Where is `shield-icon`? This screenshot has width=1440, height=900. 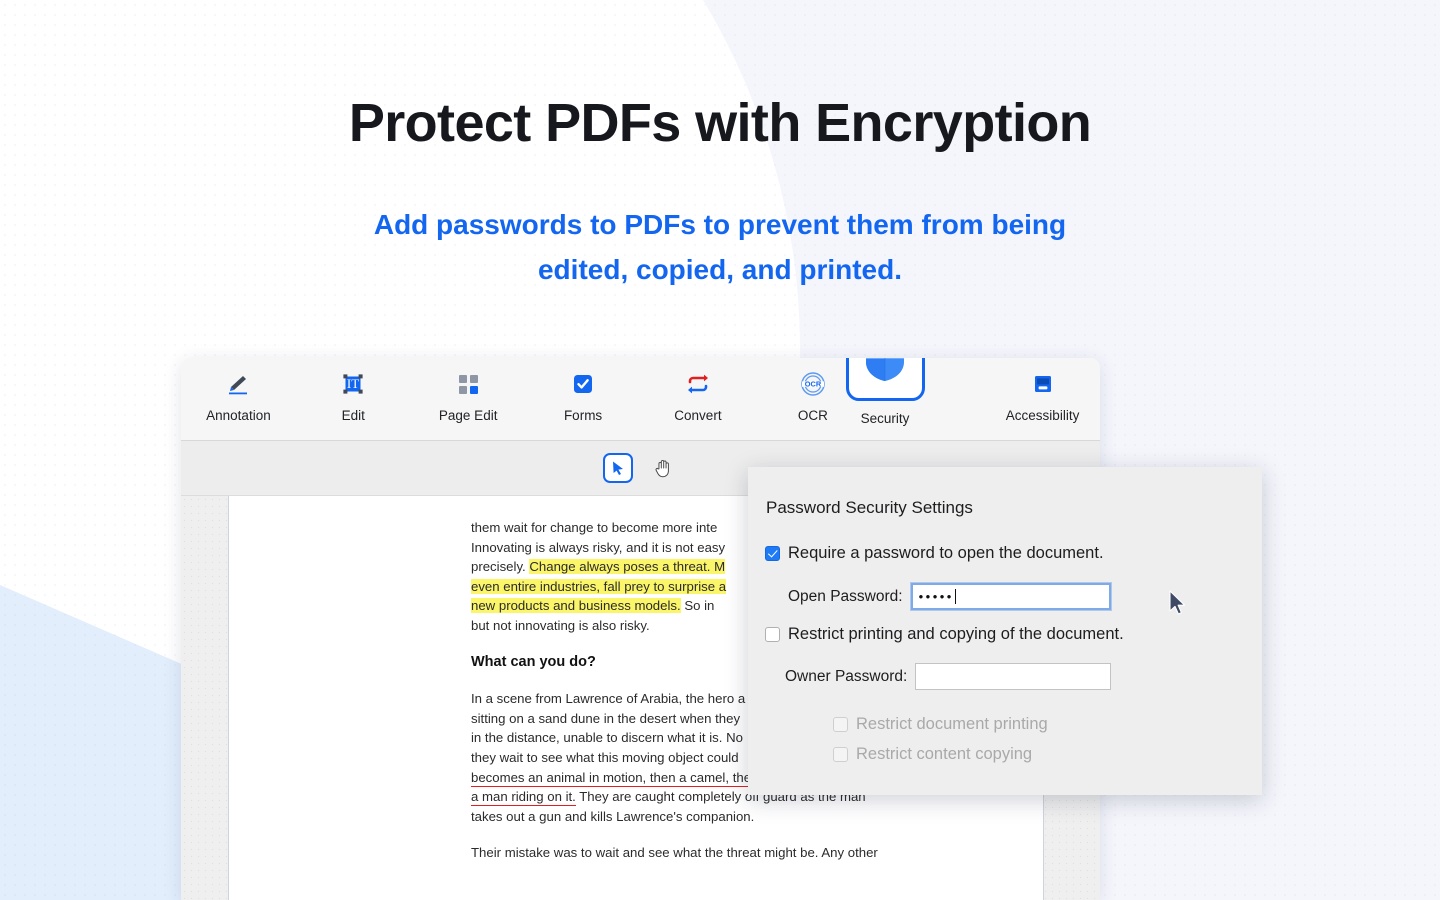
shield-icon is located at coordinates (885, 373).